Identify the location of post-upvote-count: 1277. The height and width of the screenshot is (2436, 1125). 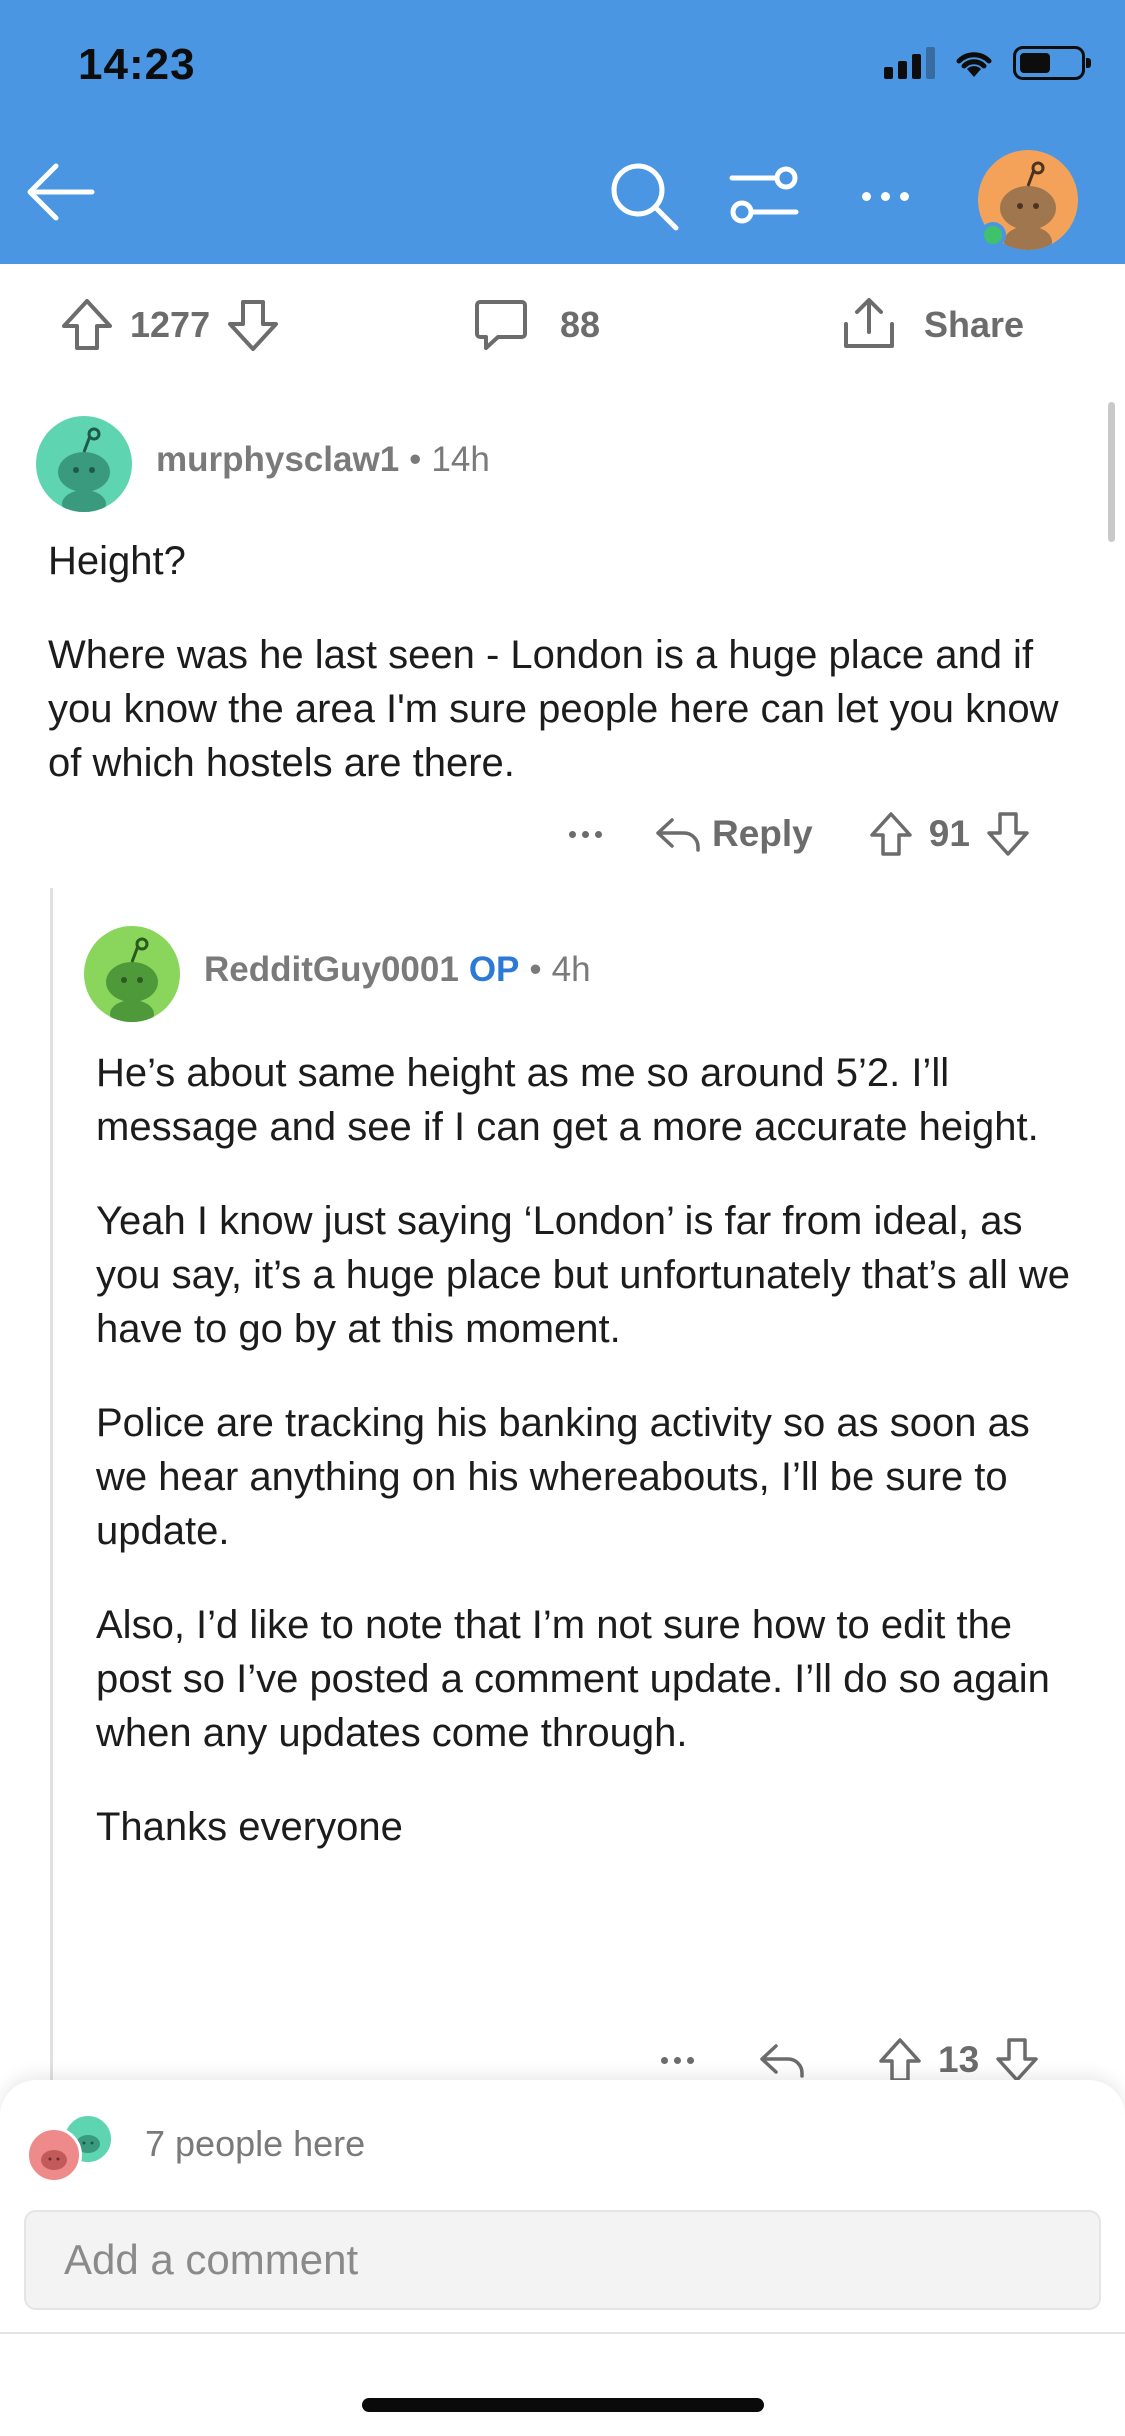
(170, 324).